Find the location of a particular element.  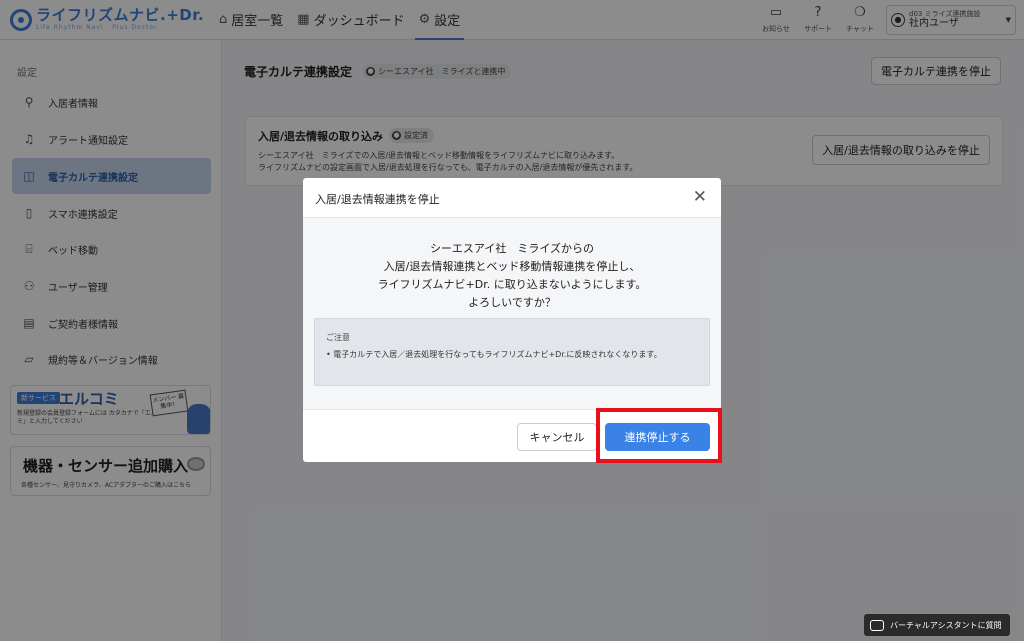

virtual-assistant-button: バーチャルアシスタントに質問 is located at coordinates (937, 625).